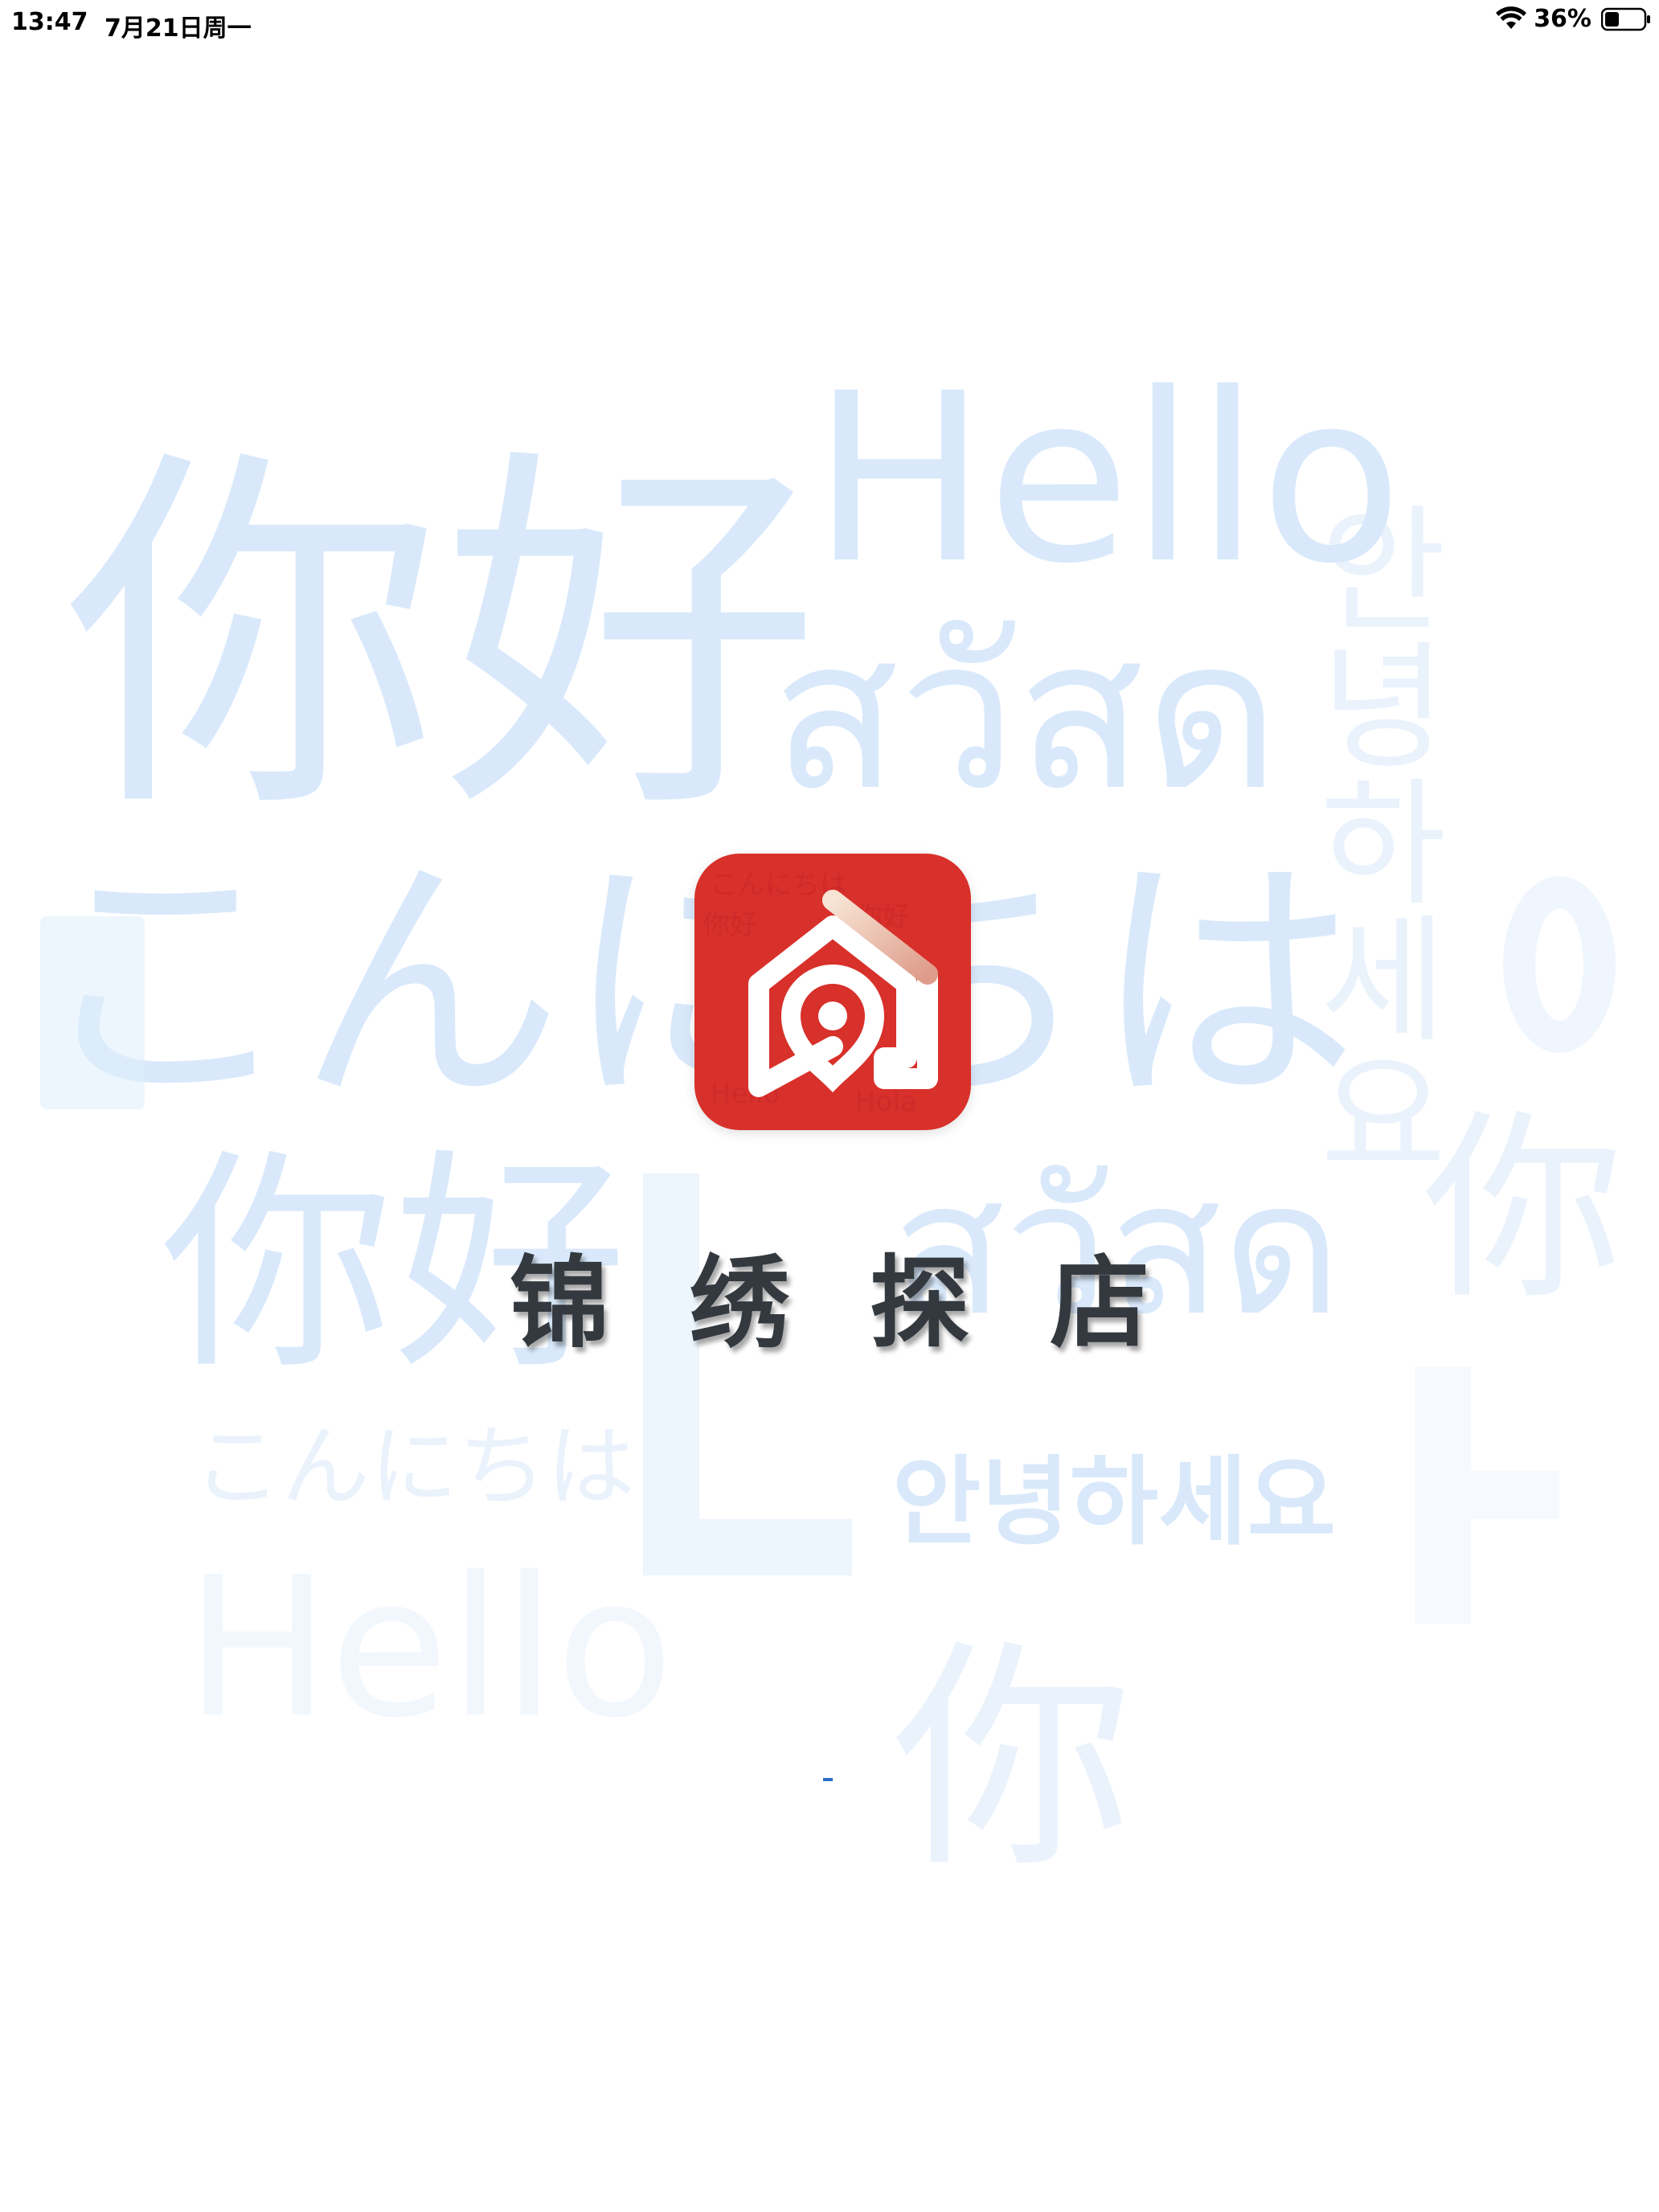 This screenshot has height=2212, width=1659. Describe the element at coordinates (1562, 19) in the screenshot. I see `battery-percent: 36%` at that location.